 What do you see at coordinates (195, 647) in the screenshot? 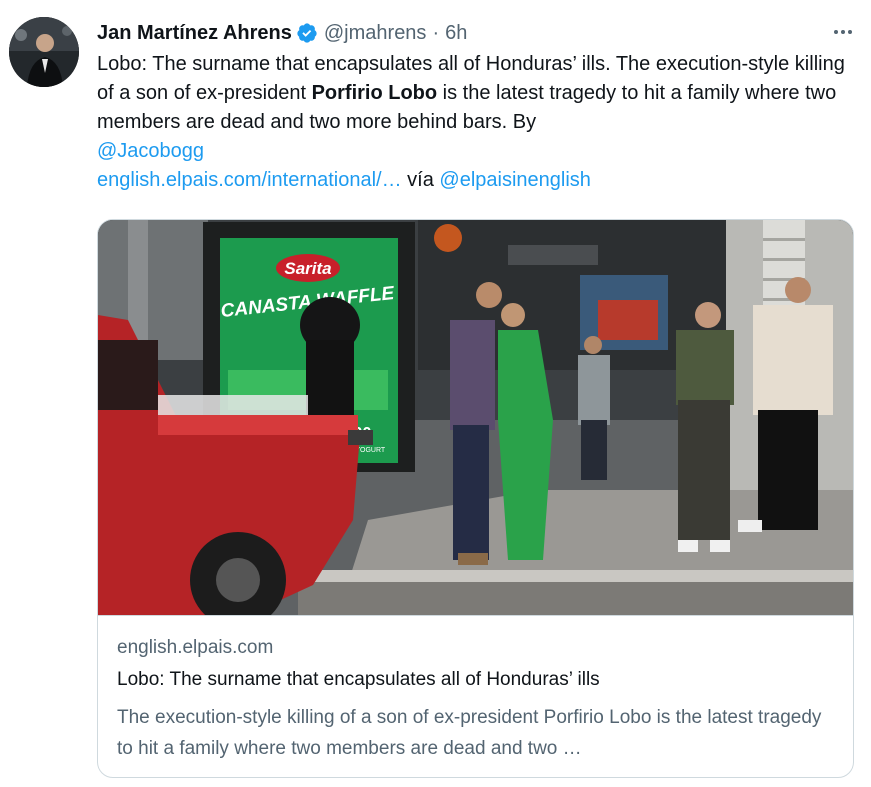
I see `card-domain: english.elpais.com` at bounding box center [195, 647].